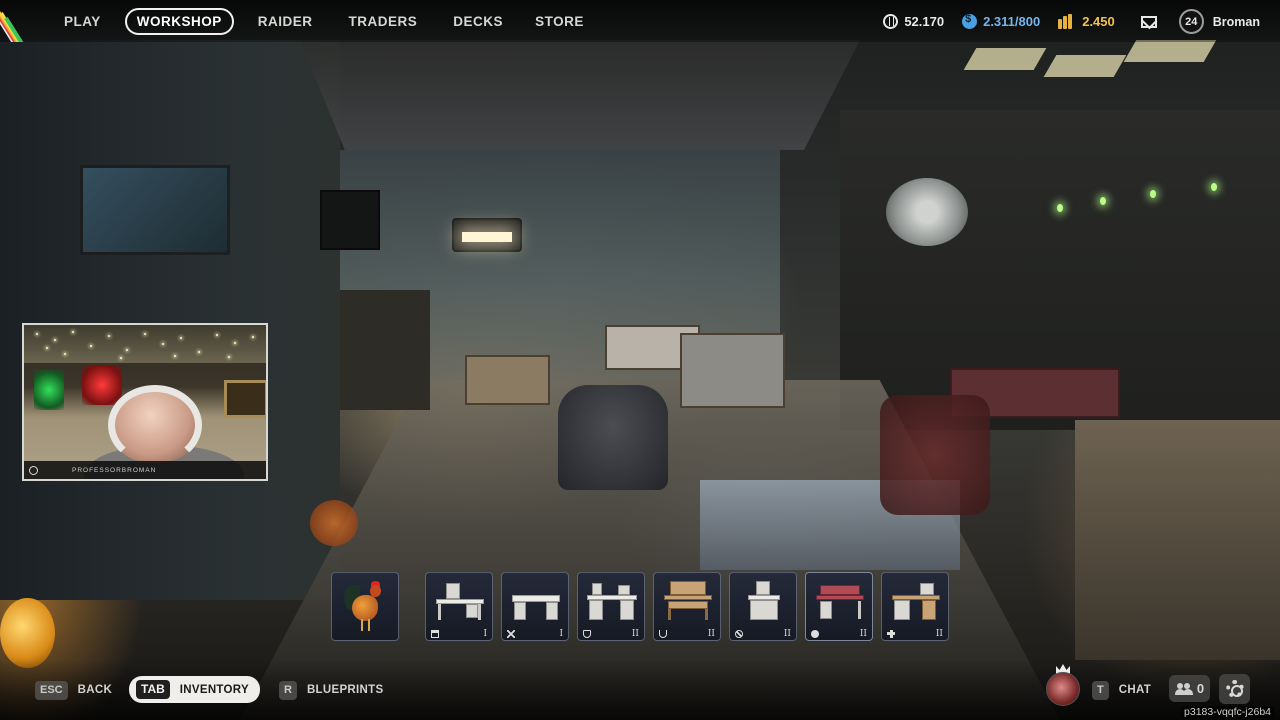 This screenshot has height=720, width=1280. Describe the element at coordinates (1012, 21) in the screenshot. I see `credits-value: 2.311/800` at that location.